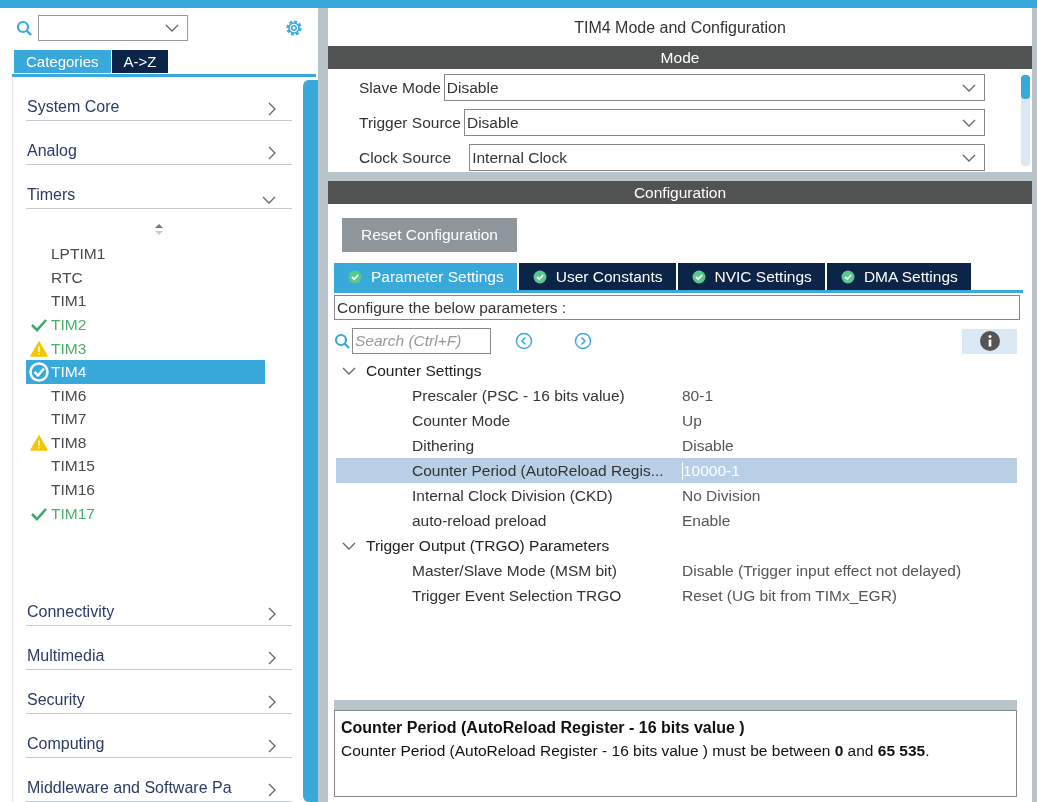  I want to click on parameter-row: Counter Mode Up, so click(676, 420).